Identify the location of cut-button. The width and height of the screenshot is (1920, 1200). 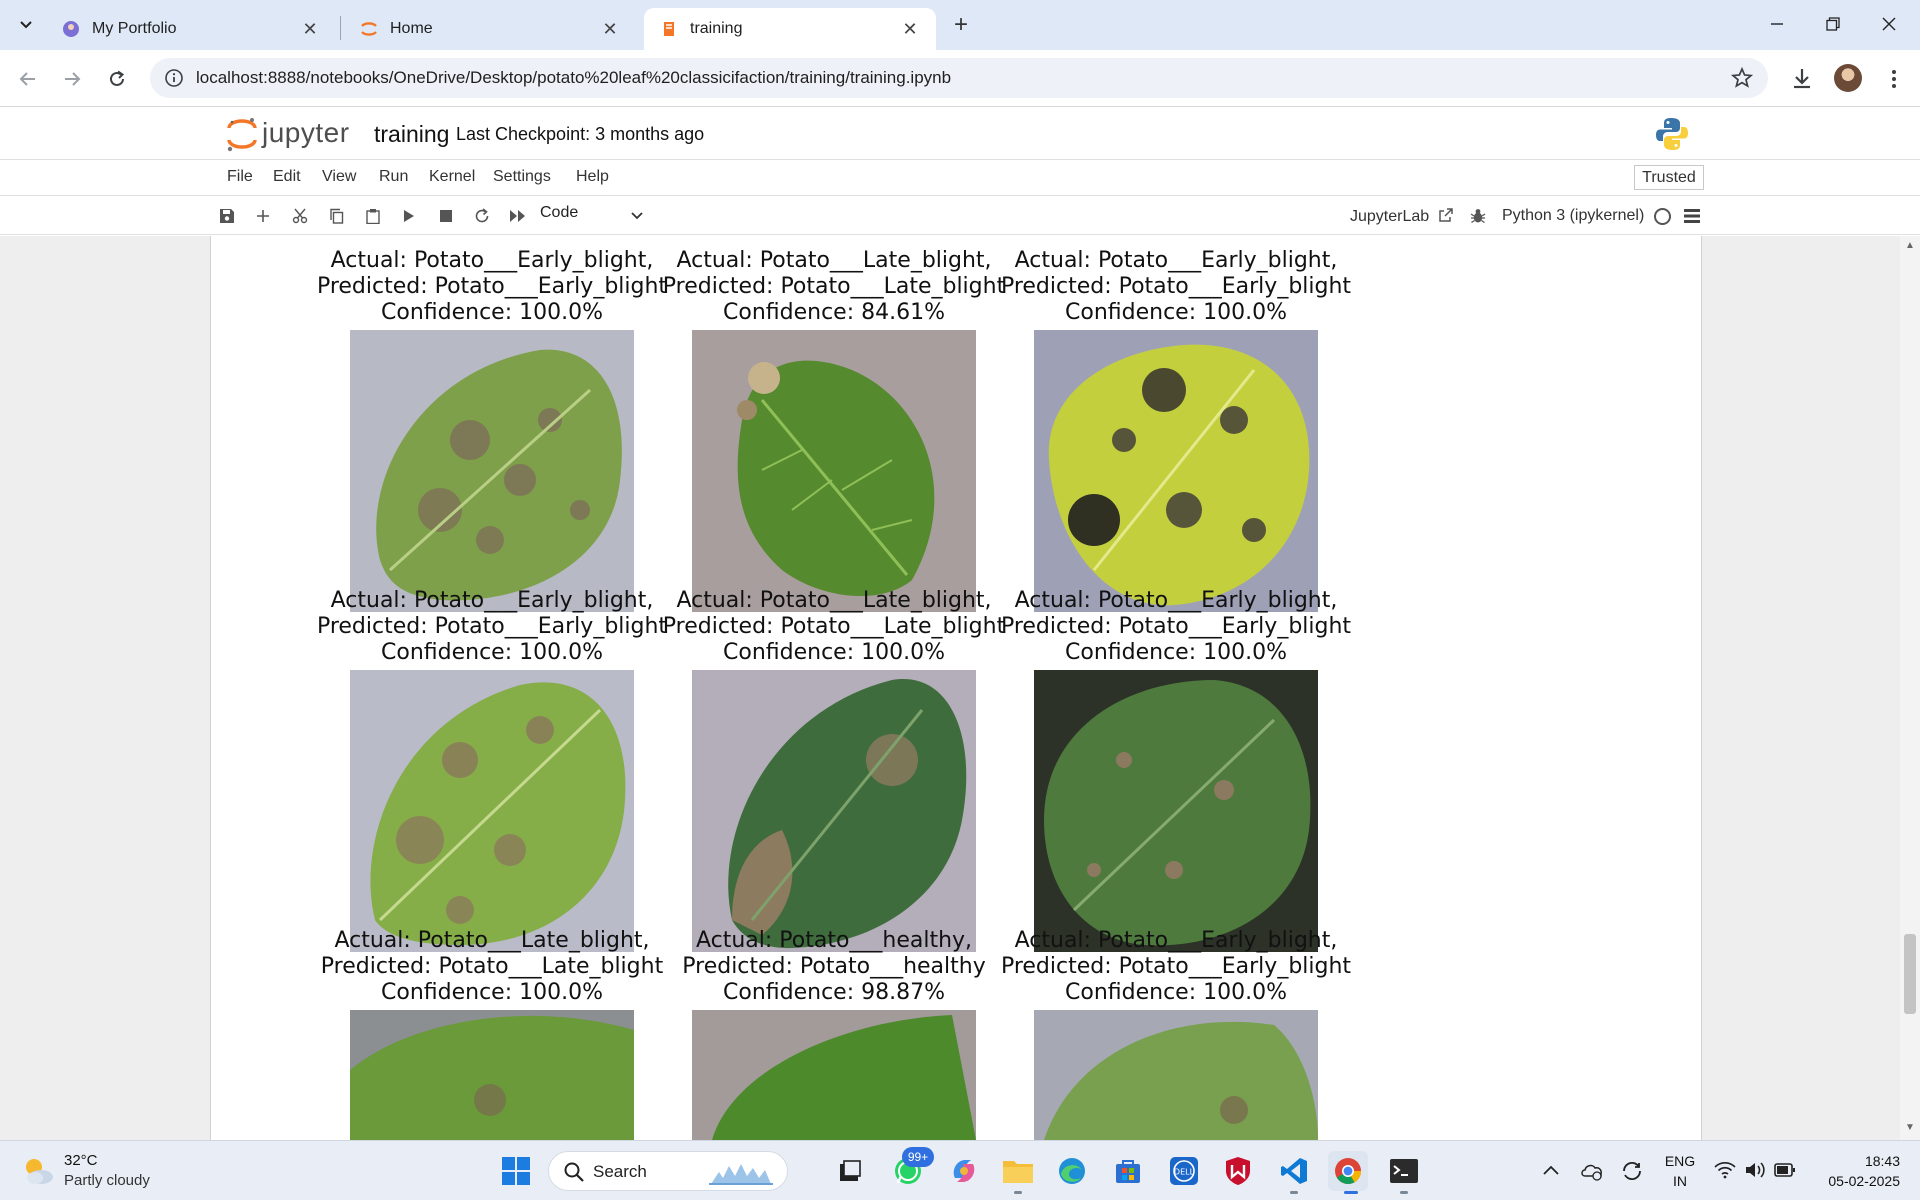
(300, 216).